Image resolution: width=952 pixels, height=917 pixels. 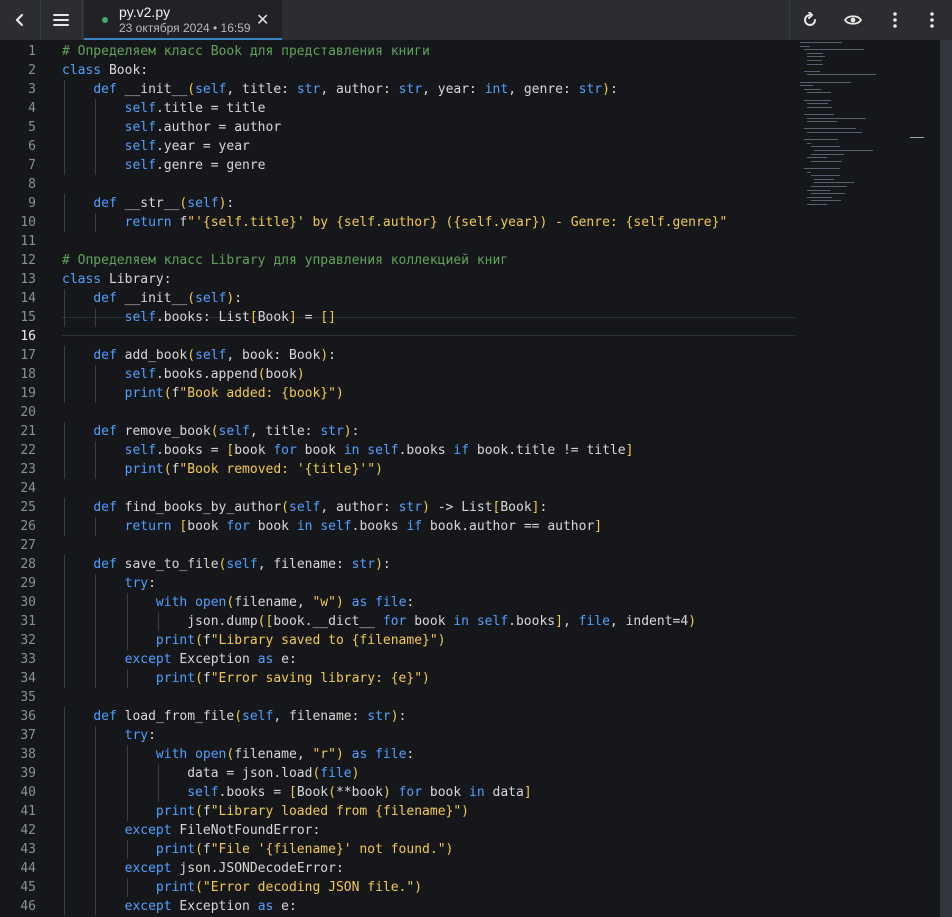 I want to click on code-line: with open(filename, "r") as file:, so click(x=238, y=754).